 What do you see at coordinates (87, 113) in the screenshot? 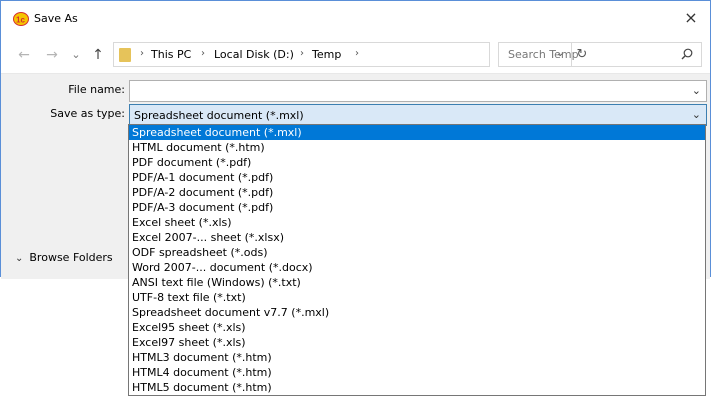
I see `save-as-type-label: Save as type:` at bounding box center [87, 113].